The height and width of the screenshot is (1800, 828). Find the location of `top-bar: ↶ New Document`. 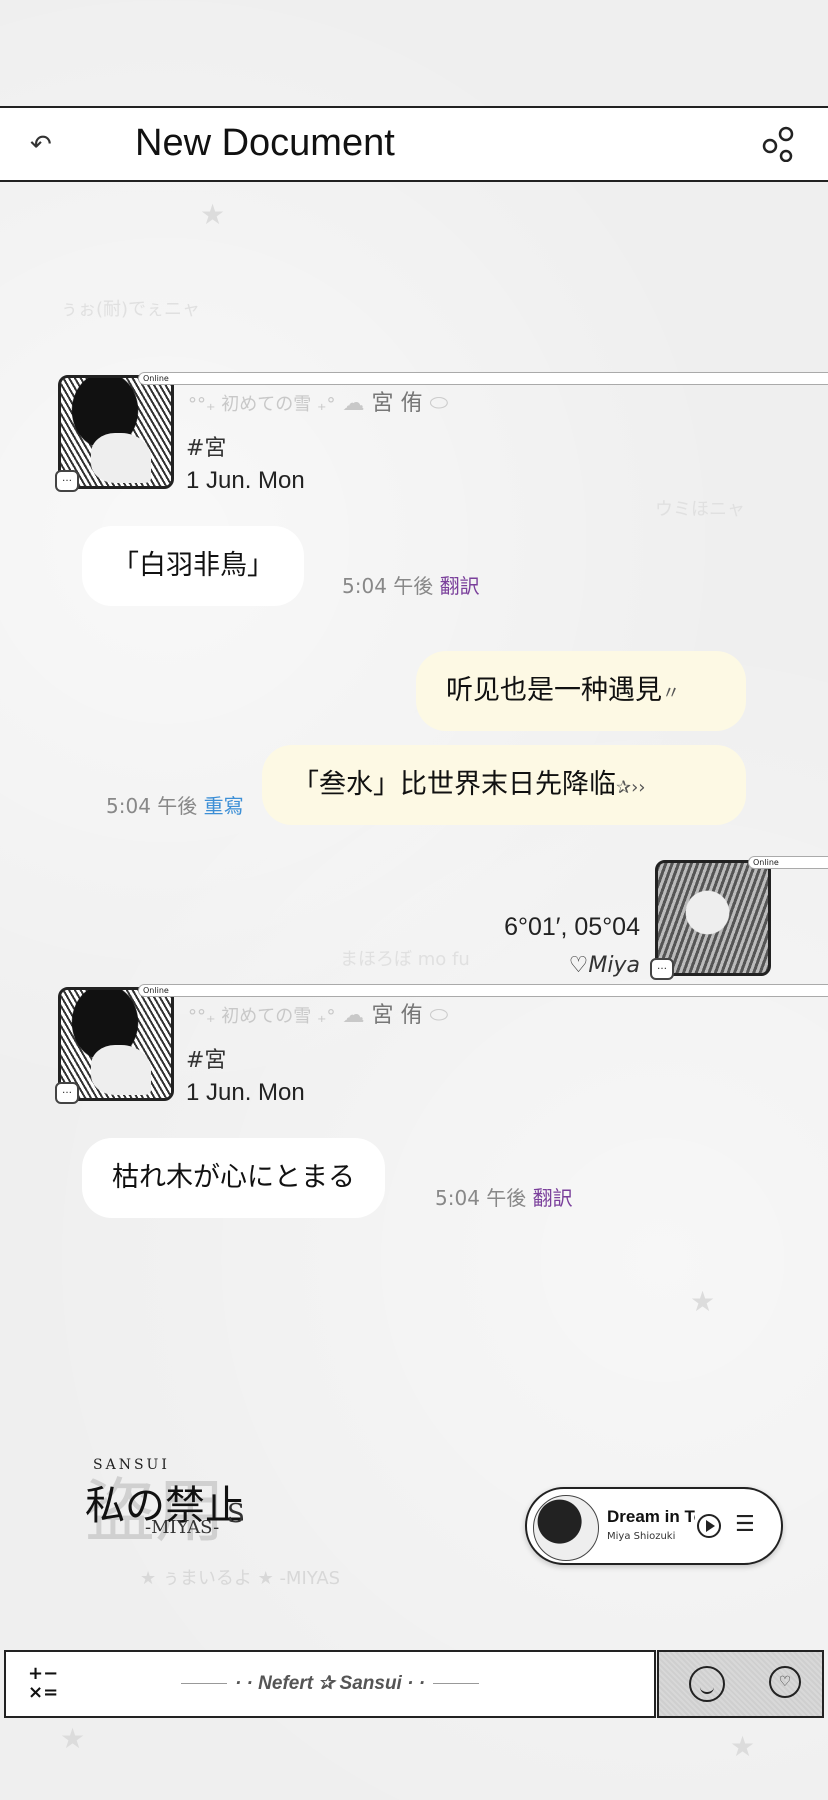

top-bar: ↶ New Document is located at coordinates (414, 144).